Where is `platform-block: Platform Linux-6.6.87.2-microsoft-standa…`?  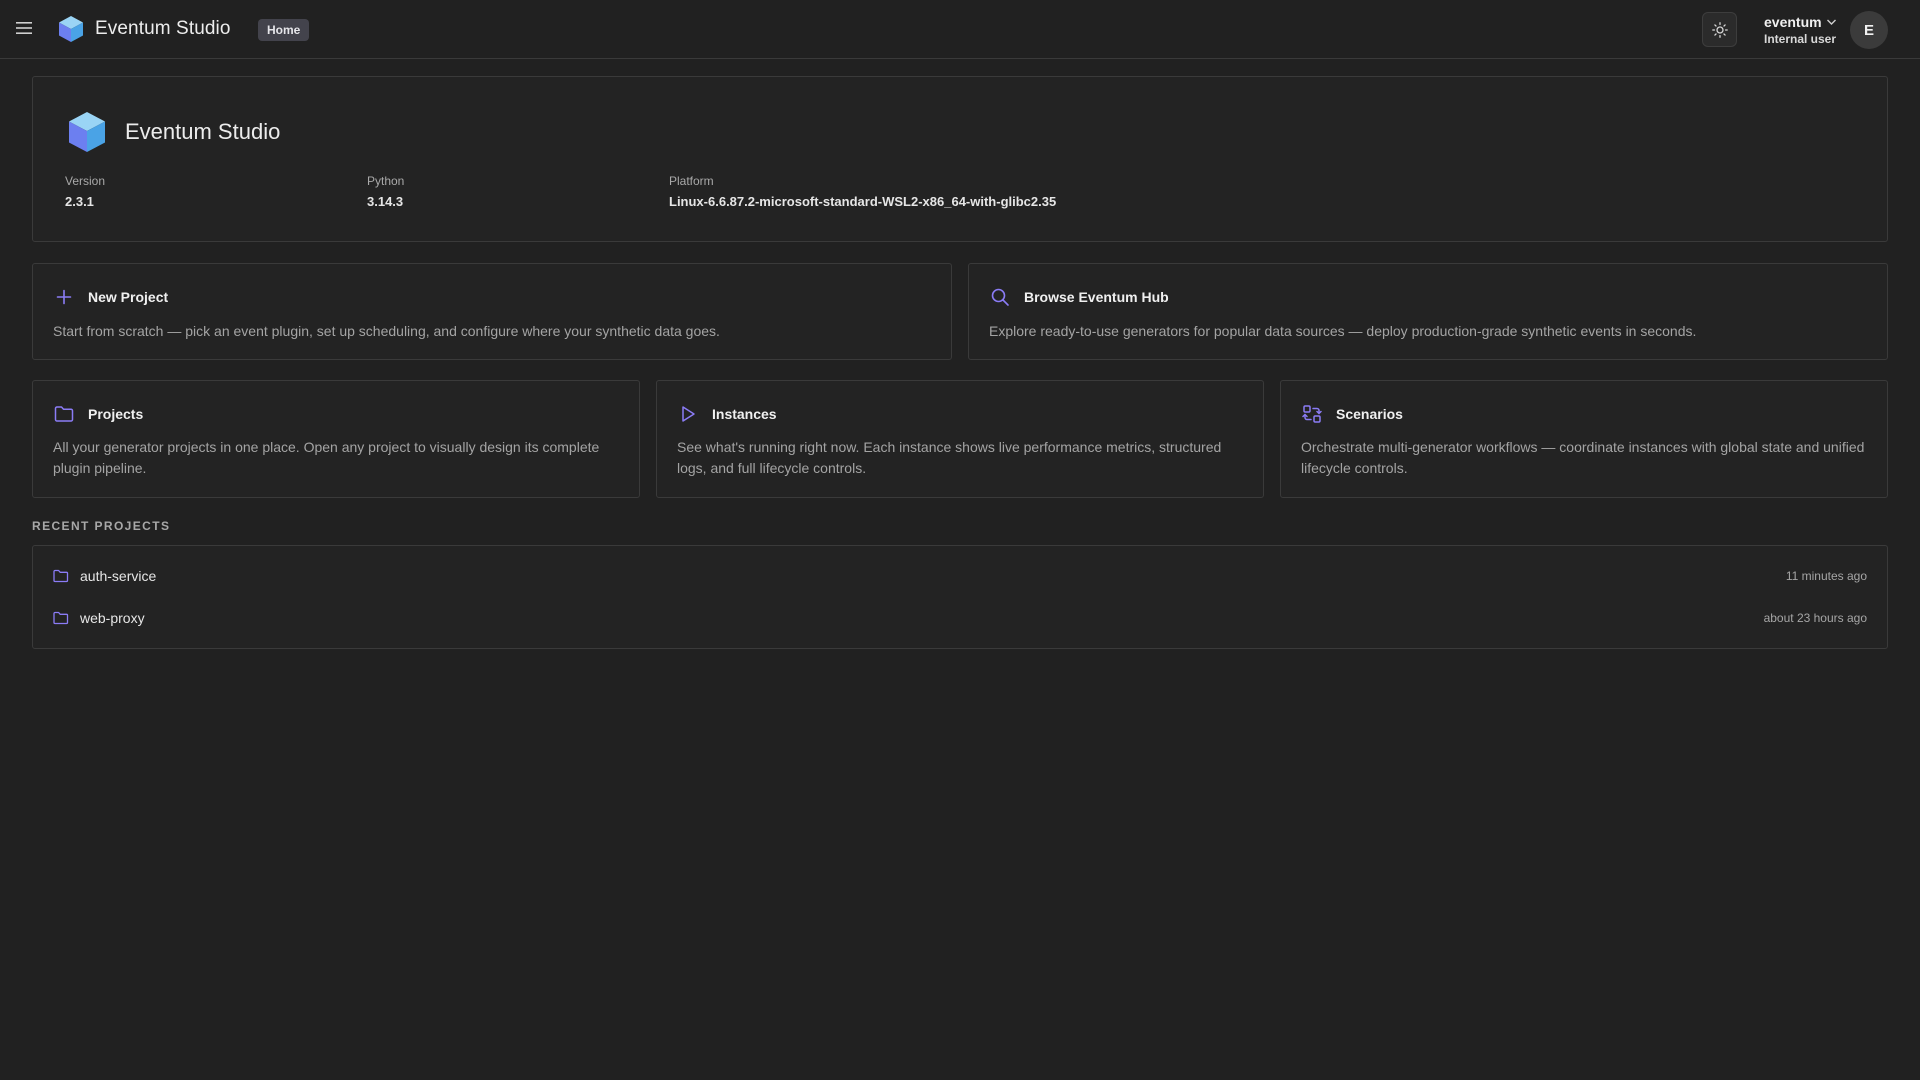 platform-block: Platform Linux-6.6.87.2-microsoft-standa… is located at coordinates (862, 191).